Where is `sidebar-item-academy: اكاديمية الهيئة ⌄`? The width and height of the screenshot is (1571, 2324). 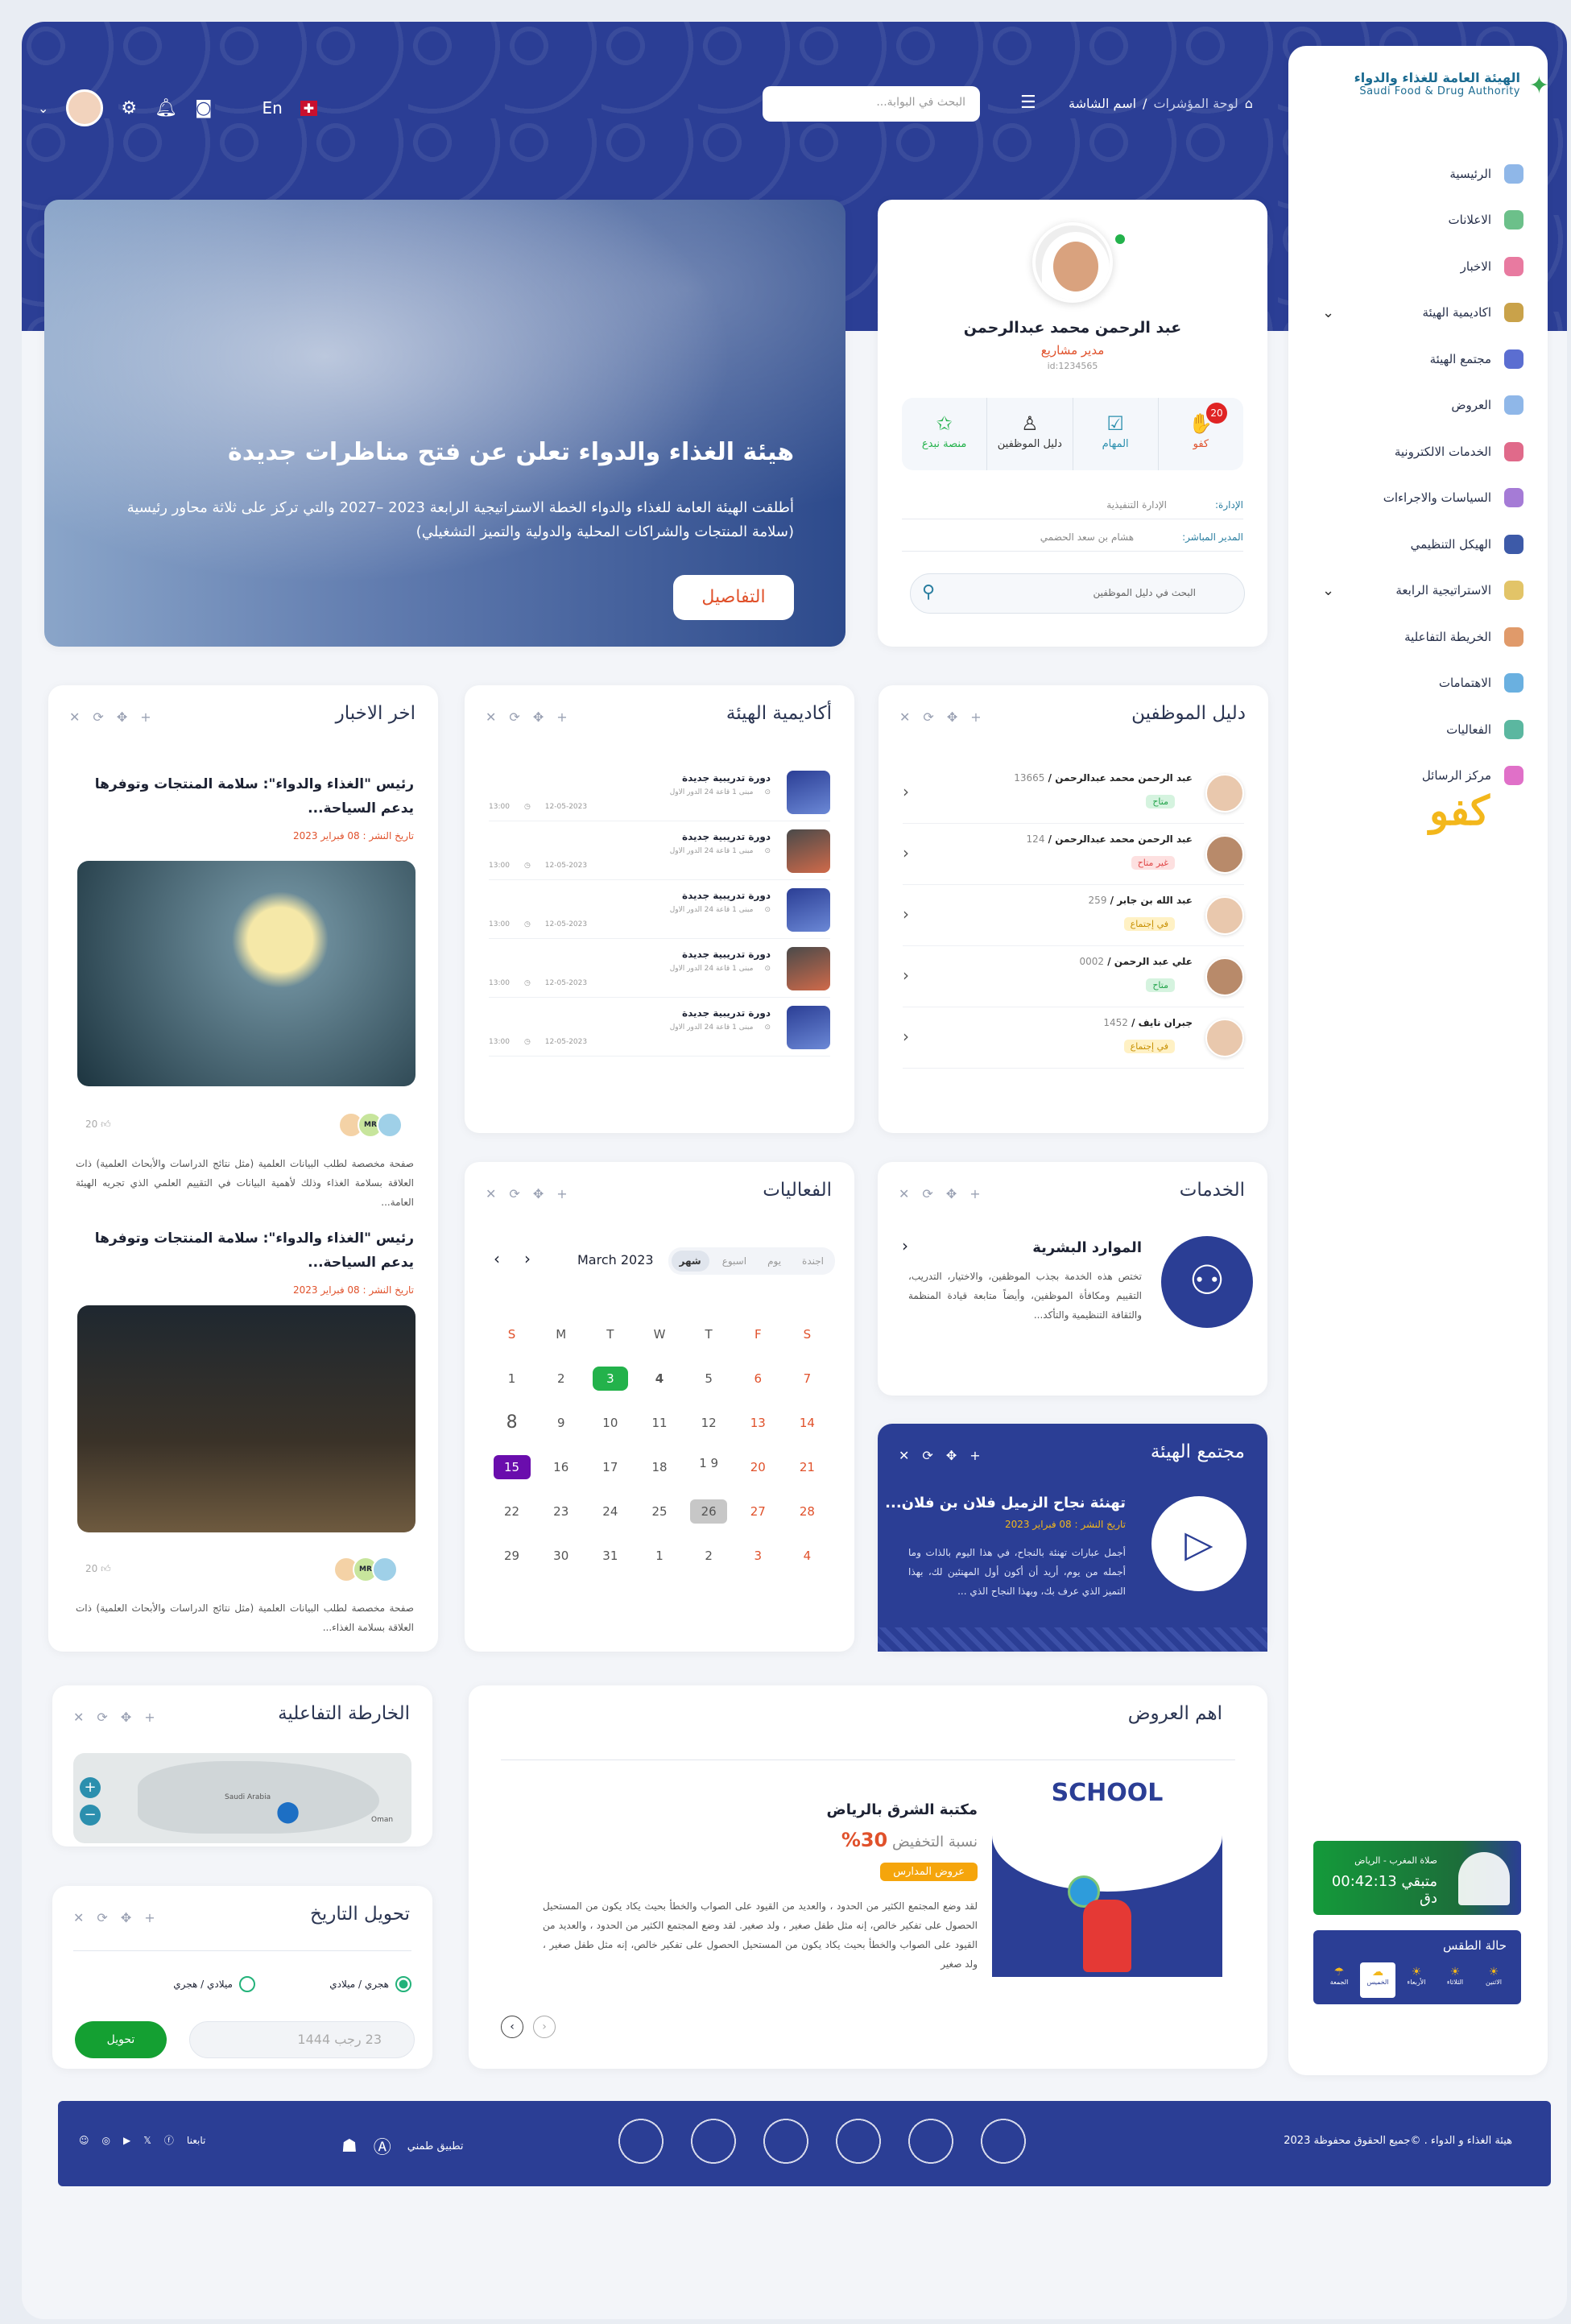 sidebar-item-academy: اكاديمية الهيئة ⌄ is located at coordinates (1418, 313).